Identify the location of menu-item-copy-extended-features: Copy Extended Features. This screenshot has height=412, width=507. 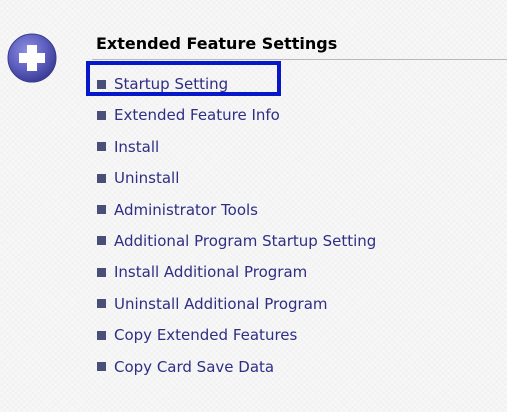
(236, 335).